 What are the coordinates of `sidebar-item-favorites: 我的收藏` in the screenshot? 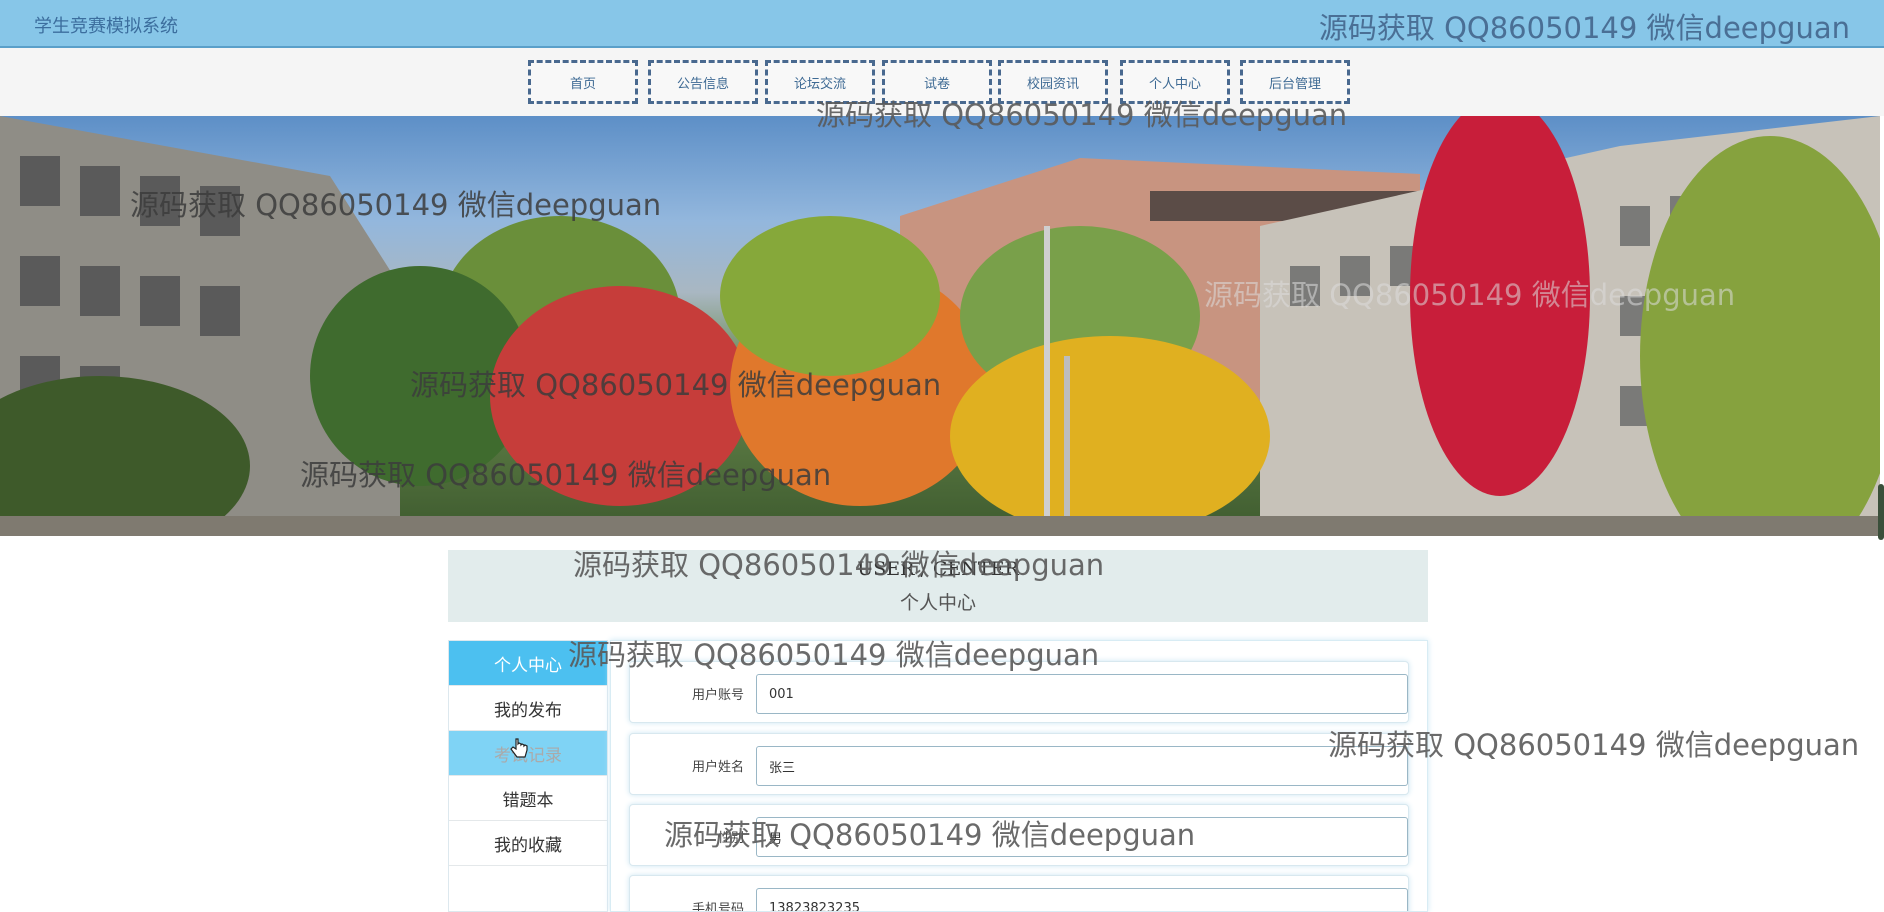 It's located at (528, 843).